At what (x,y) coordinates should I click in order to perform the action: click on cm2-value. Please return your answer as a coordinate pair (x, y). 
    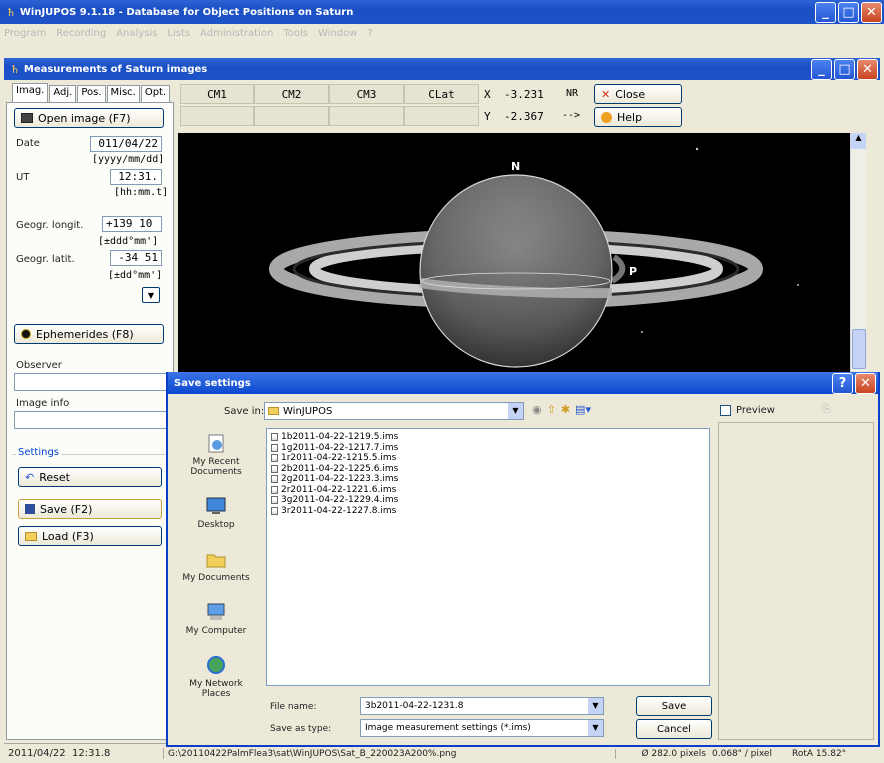
    Looking at the image, I should click on (291, 116).